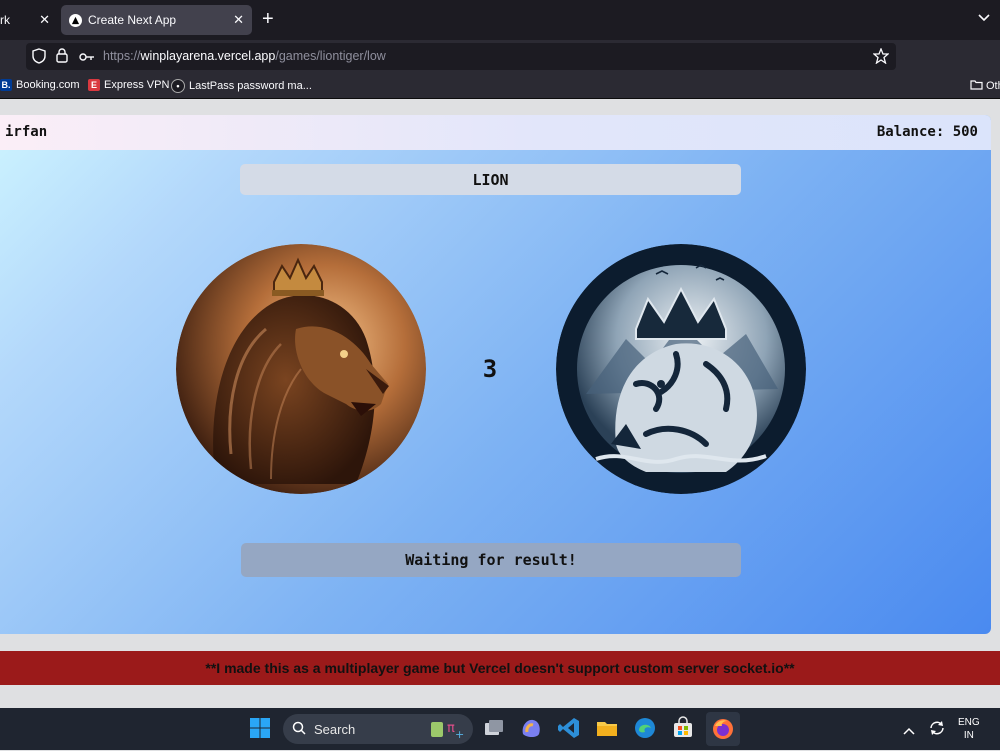  I want to click on bookmark-label: Oth, so click(993, 86).